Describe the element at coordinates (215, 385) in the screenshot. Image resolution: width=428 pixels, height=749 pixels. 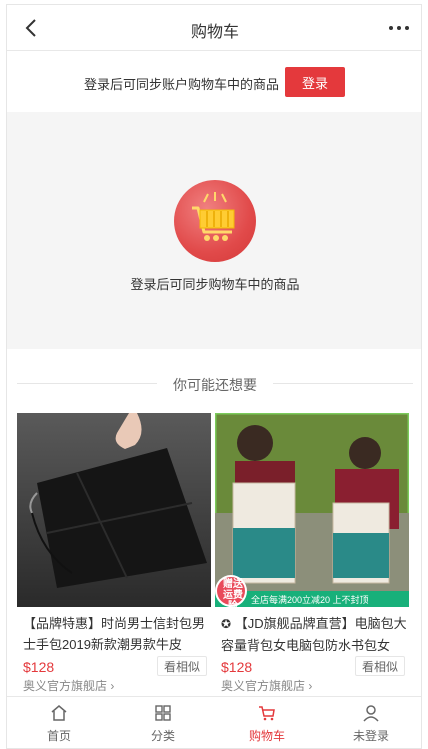
I see `recommend-title: 你可能还想要` at that location.